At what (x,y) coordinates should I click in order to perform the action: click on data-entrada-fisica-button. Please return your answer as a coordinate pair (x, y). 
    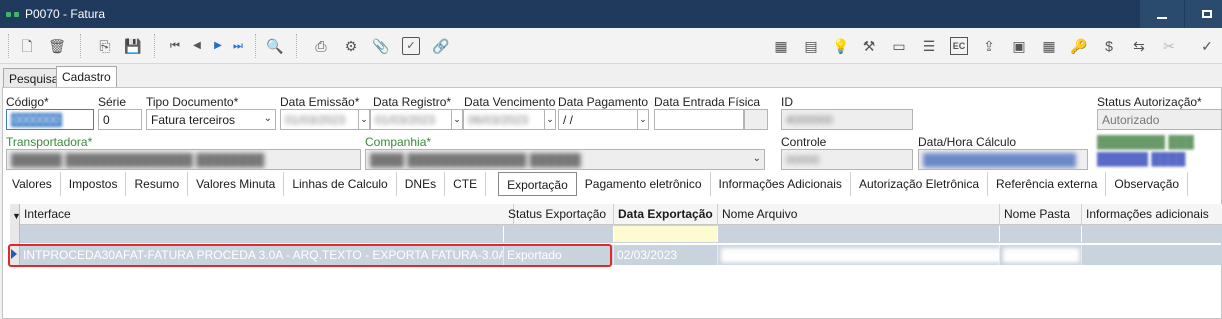
    Looking at the image, I should click on (756, 119).